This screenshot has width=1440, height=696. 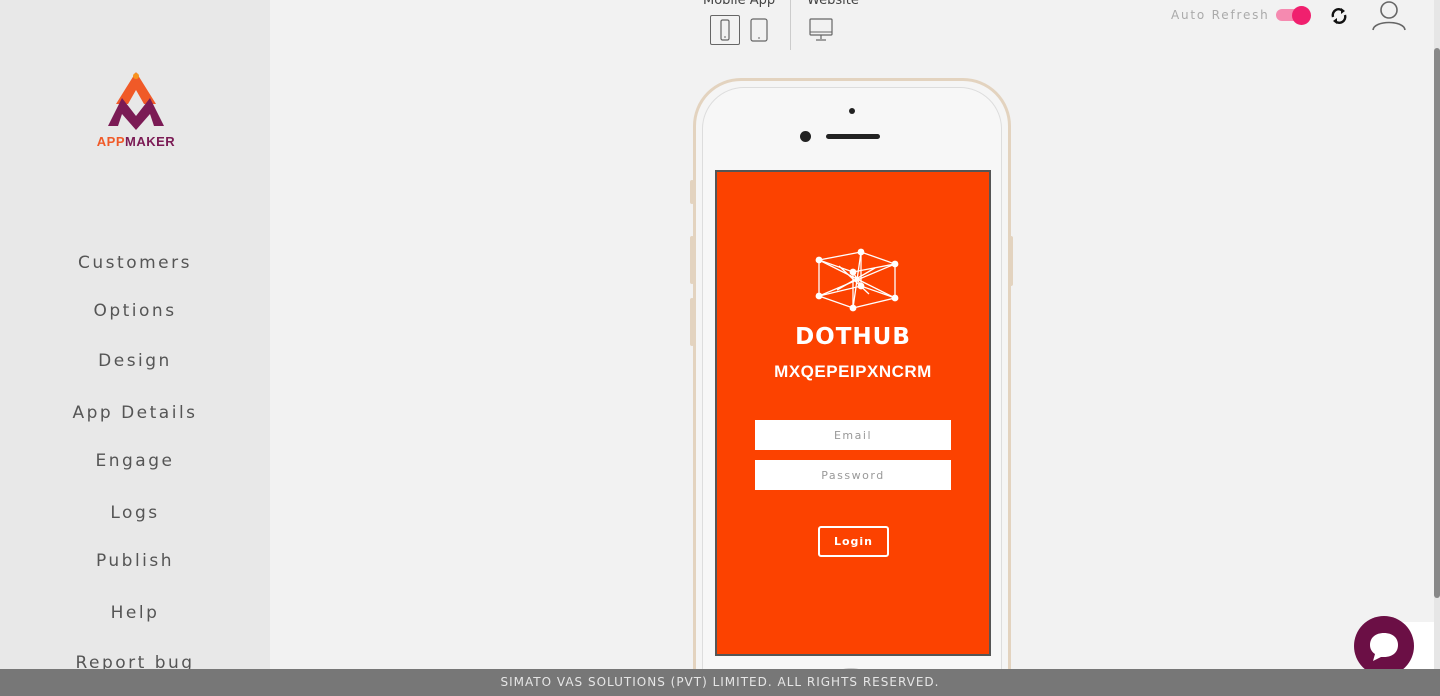 What do you see at coordinates (805, 136) in the screenshot?
I see `phone-camera` at bounding box center [805, 136].